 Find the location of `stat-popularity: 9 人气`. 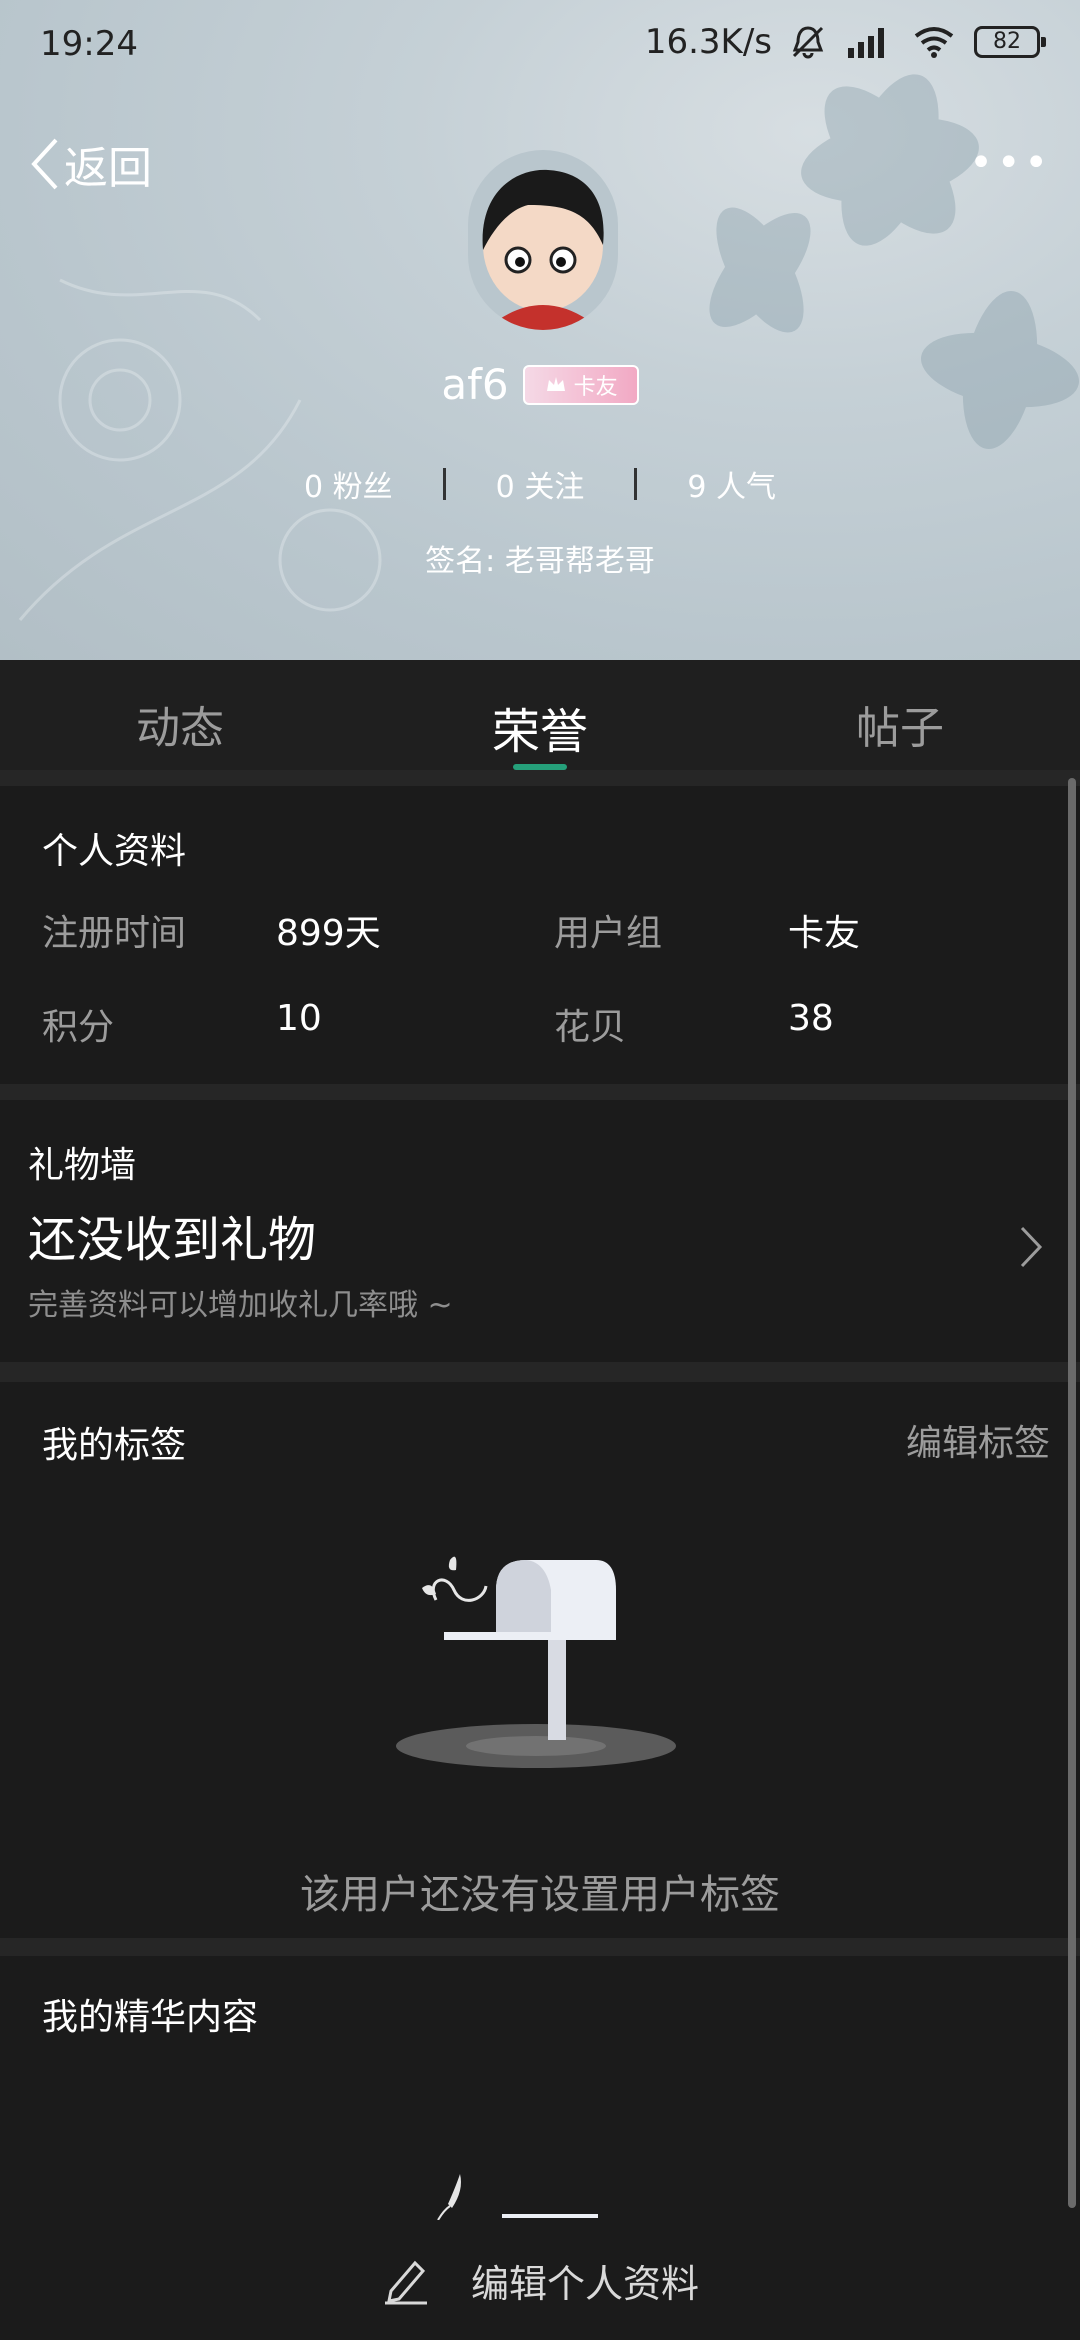

stat-popularity: 9 人气 is located at coordinates (731, 484).